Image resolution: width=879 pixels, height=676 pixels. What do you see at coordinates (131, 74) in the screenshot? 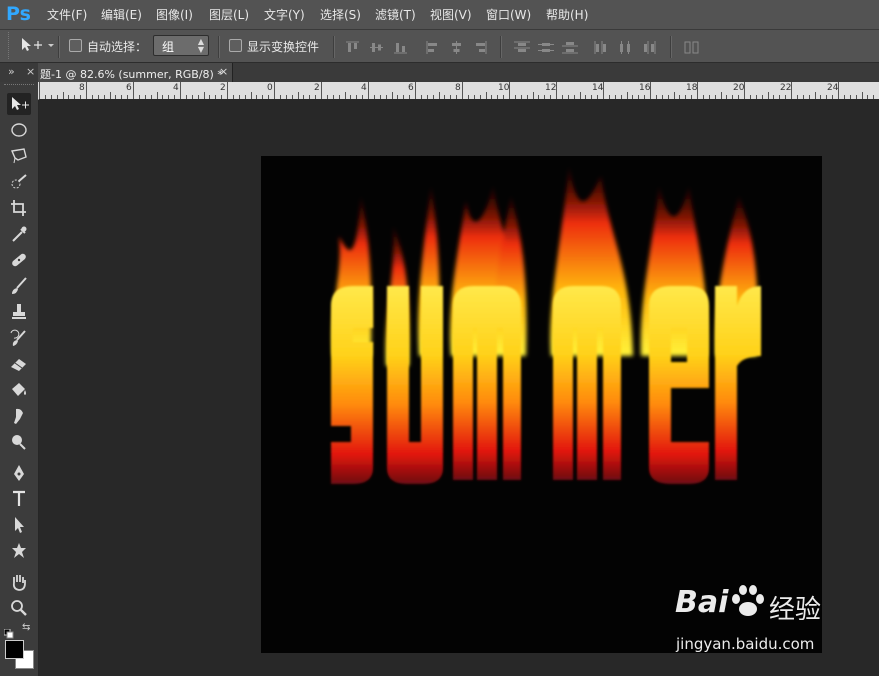
I see `document-tab-title: 题-1 @ 82.6% (summer, RGB/8) *` at bounding box center [131, 74].